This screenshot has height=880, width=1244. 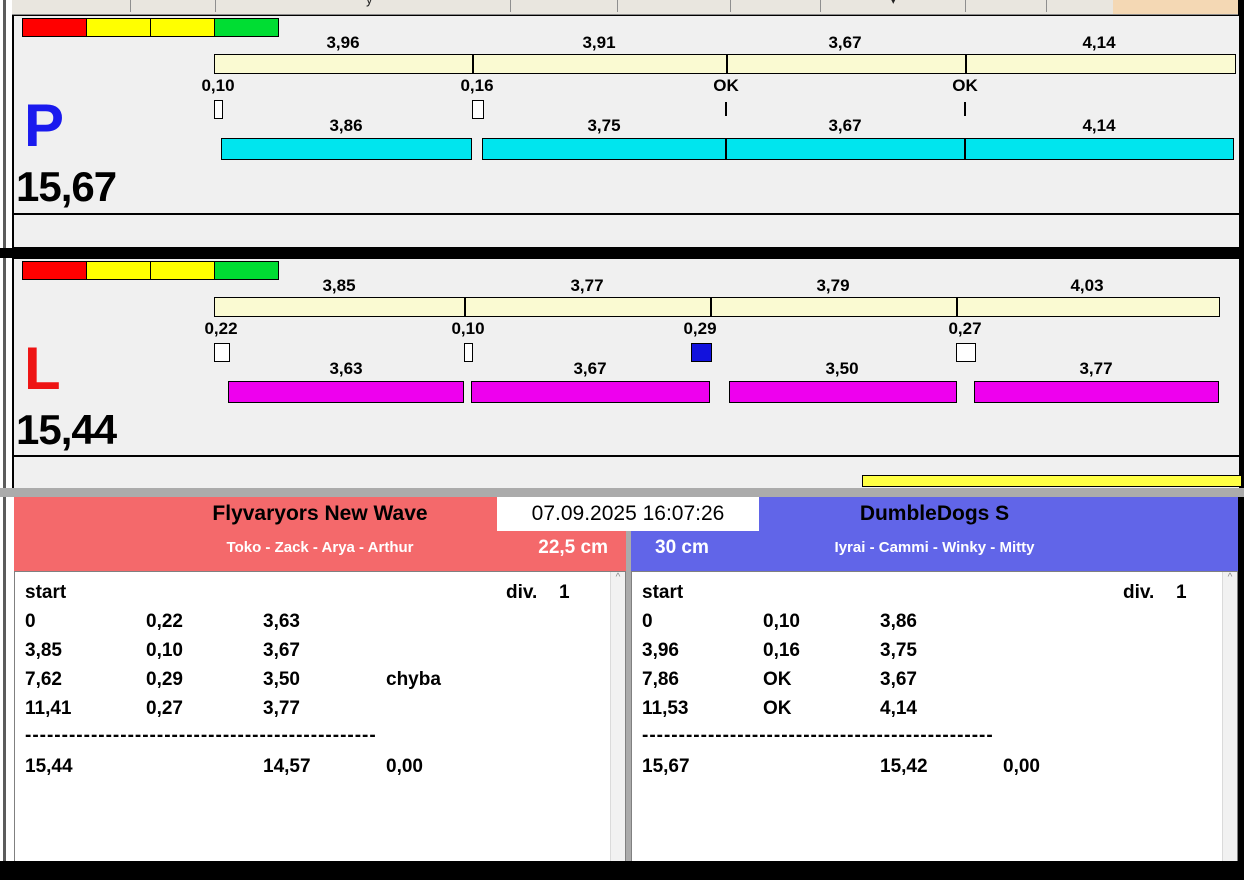 What do you see at coordinates (833, 285) in the screenshot?
I see `split-time-label: 3,79` at bounding box center [833, 285].